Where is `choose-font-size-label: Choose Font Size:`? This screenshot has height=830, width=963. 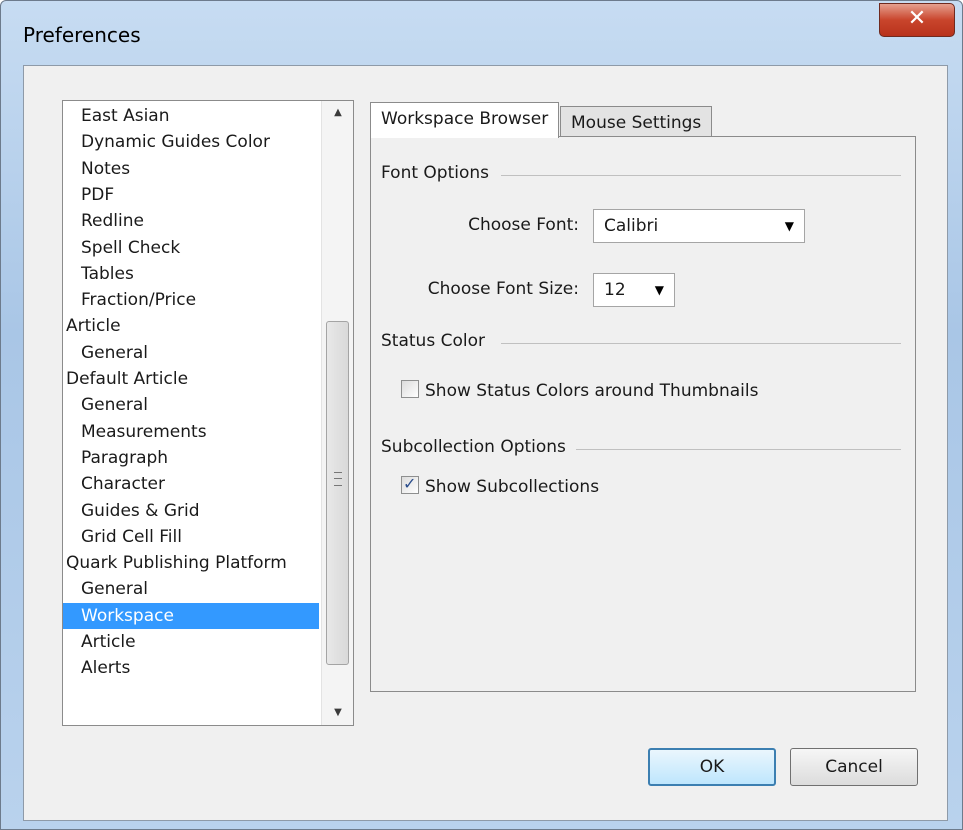
choose-font-size-label: Choose Font Size: is located at coordinates (503, 289).